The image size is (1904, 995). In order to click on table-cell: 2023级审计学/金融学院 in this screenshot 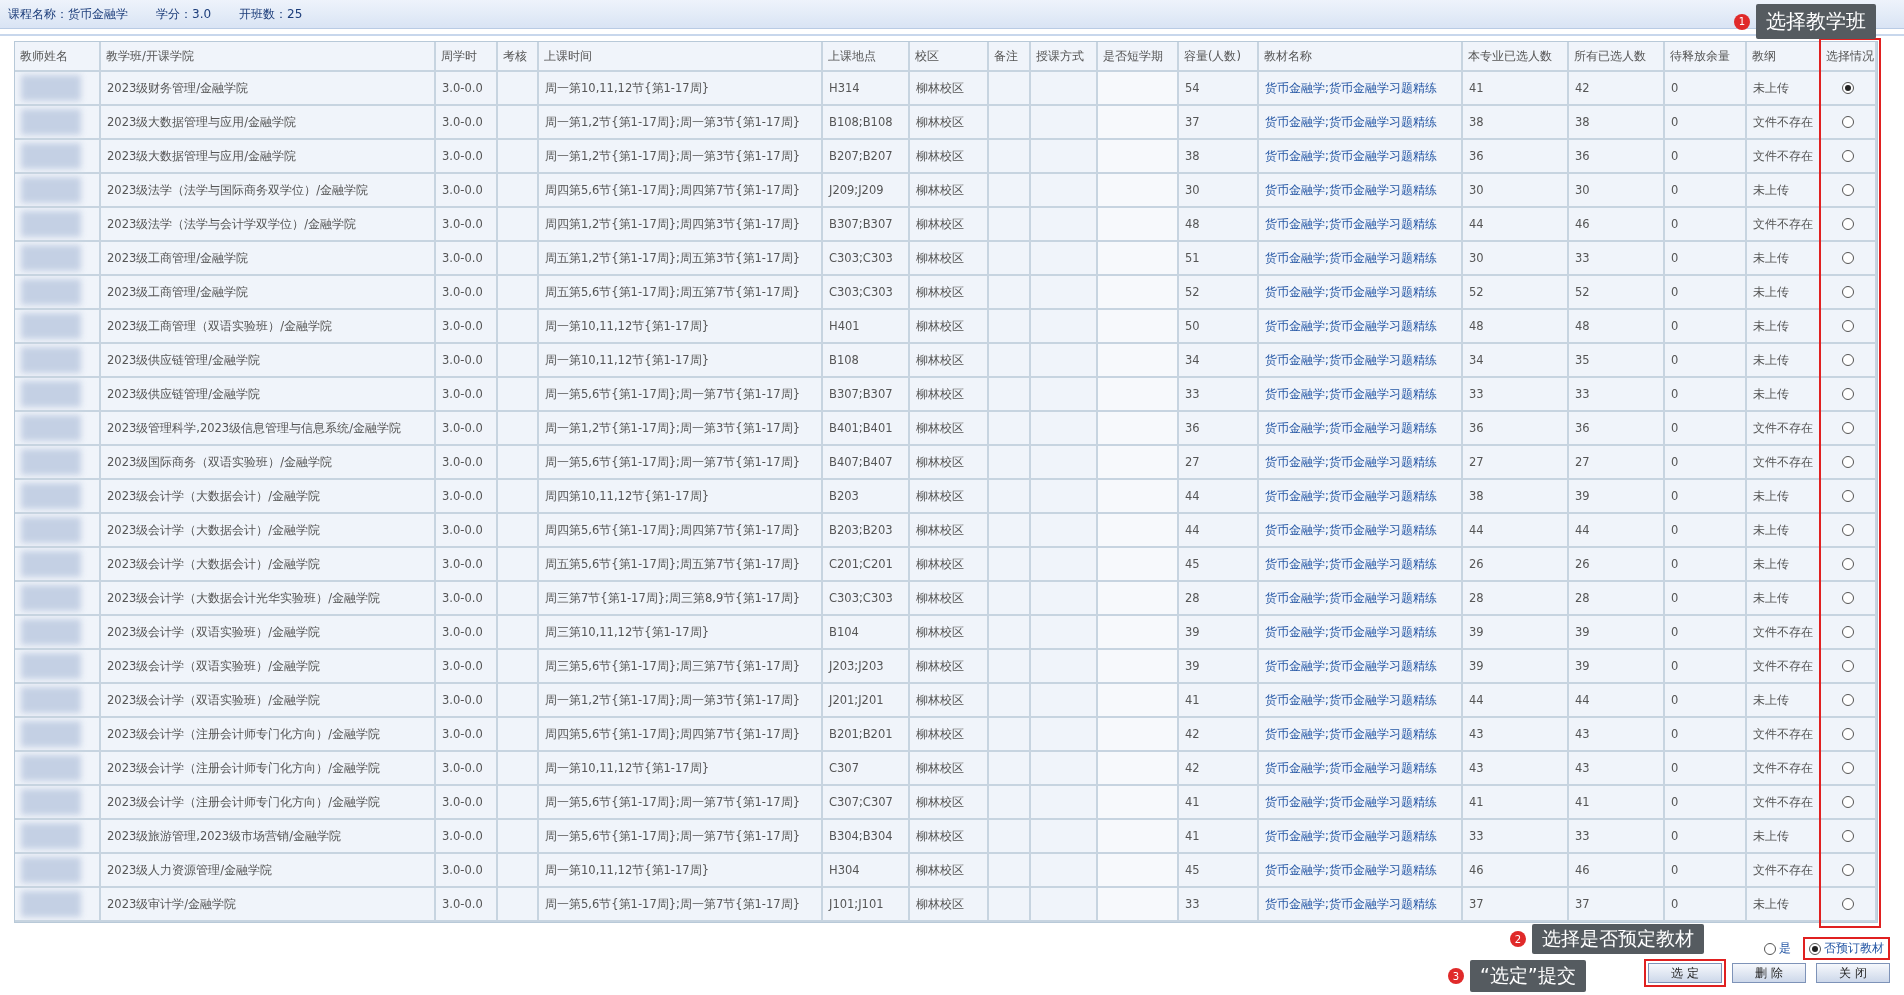, I will do `click(268, 905)`.